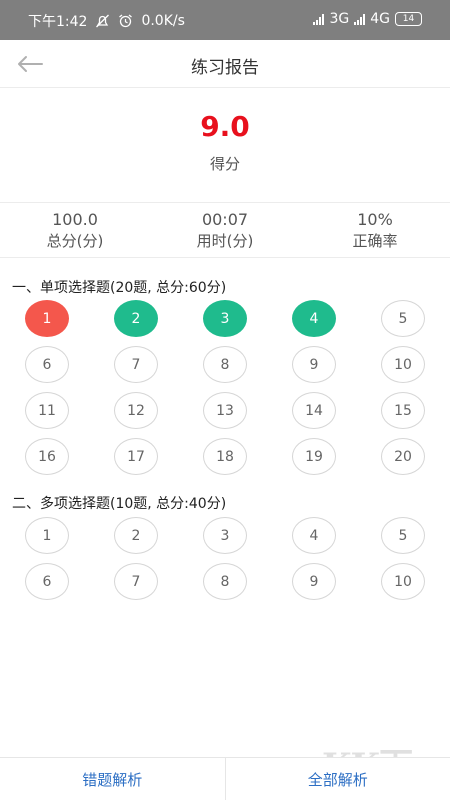 The width and height of the screenshot is (450, 800). I want to click on section-title-single-choice: 一、单项选择题(20题, 总分:60分), so click(119, 288).